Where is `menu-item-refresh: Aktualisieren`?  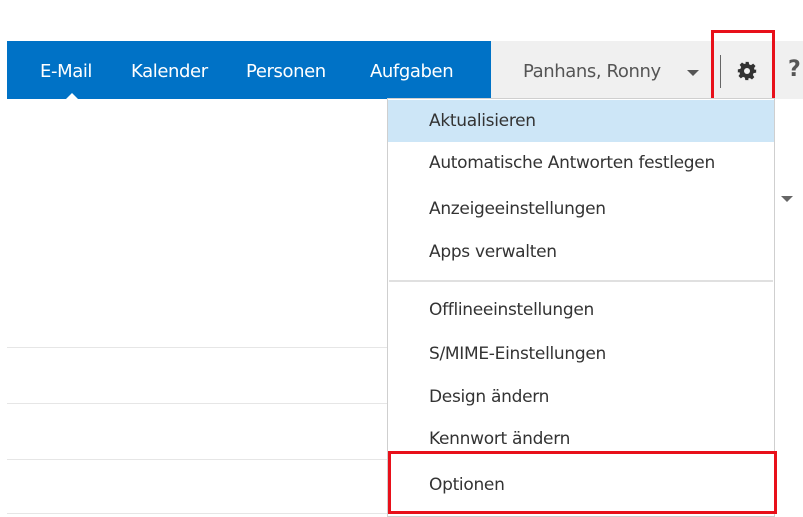
menu-item-refresh: Aktualisieren is located at coordinates (581, 121).